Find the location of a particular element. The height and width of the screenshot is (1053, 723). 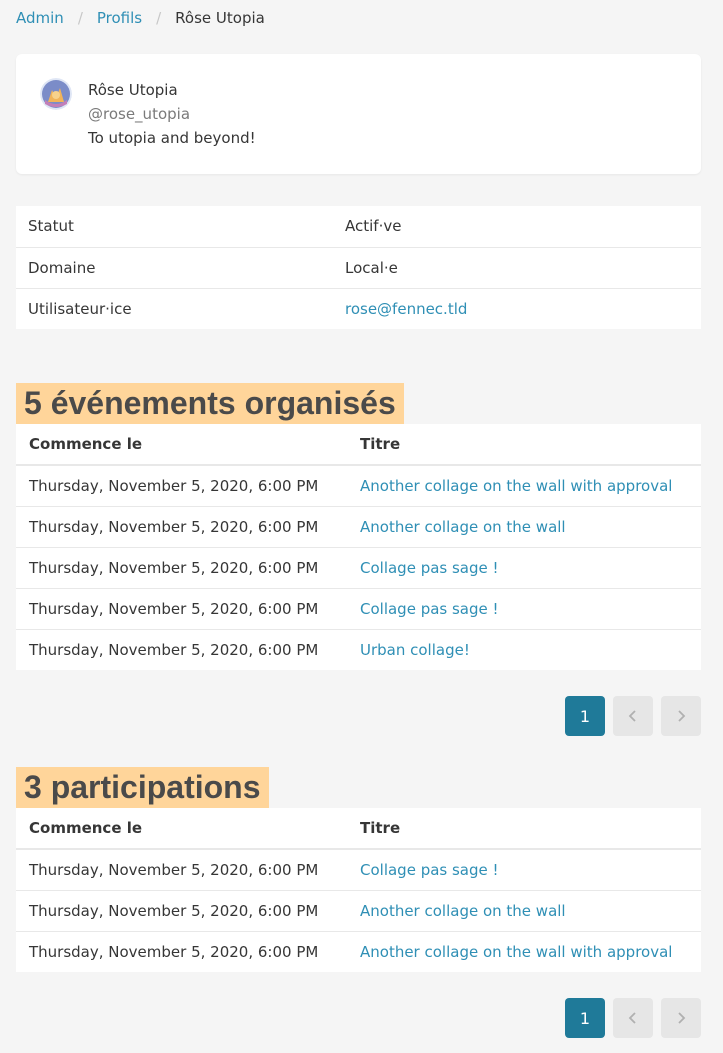

info-value: Actif·ve is located at coordinates (517, 227).